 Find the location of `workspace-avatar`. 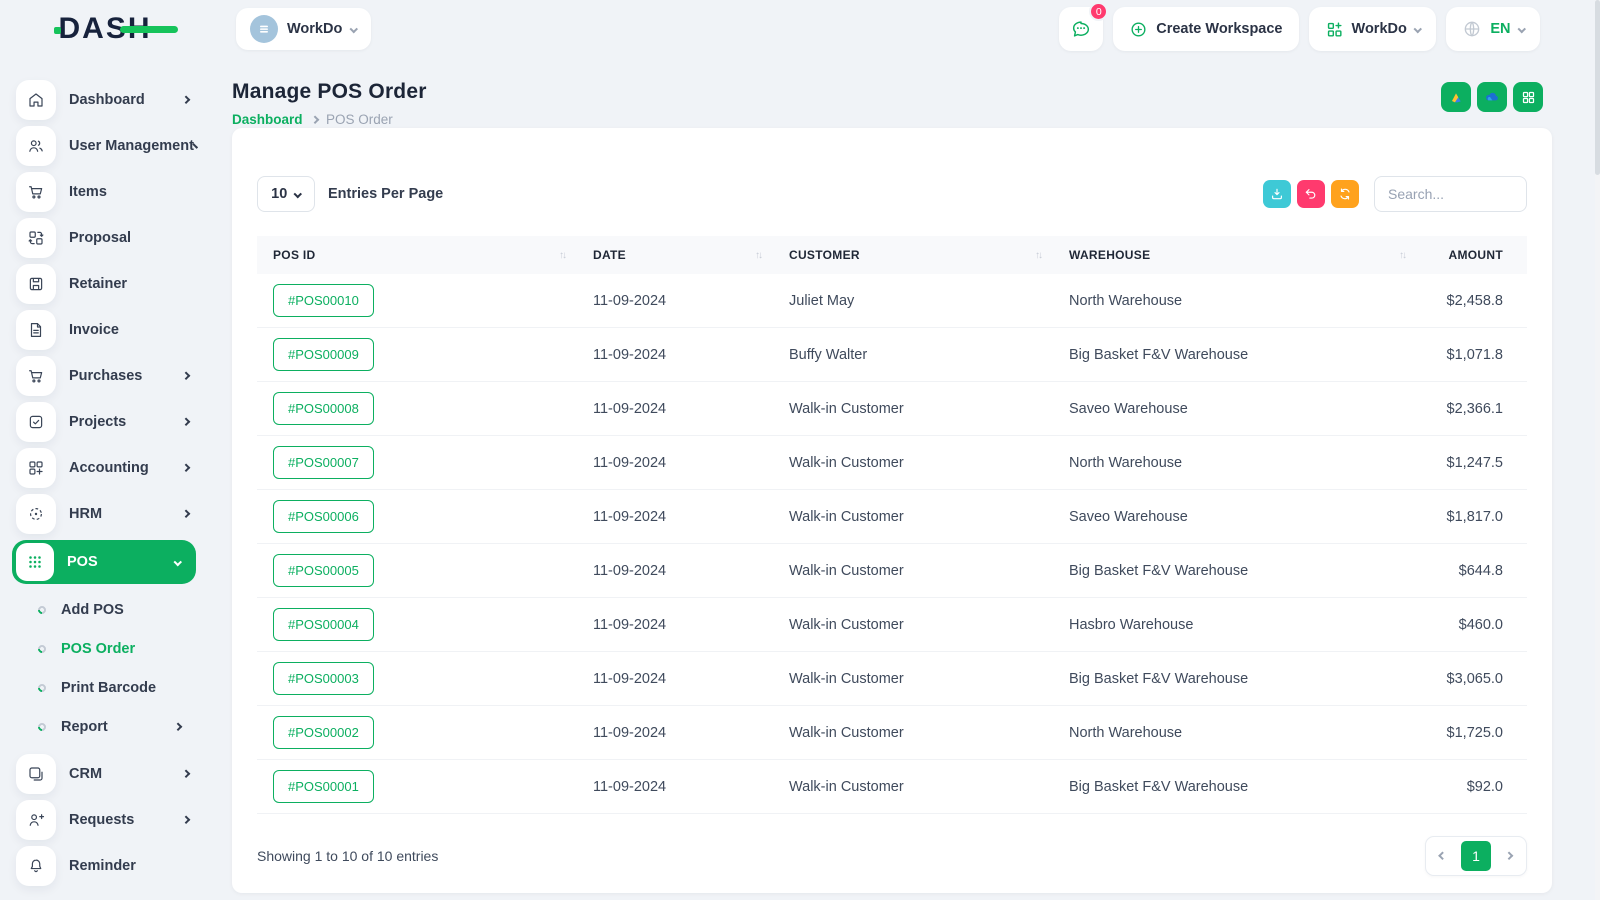

workspace-avatar is located at coordinates (264, 29).